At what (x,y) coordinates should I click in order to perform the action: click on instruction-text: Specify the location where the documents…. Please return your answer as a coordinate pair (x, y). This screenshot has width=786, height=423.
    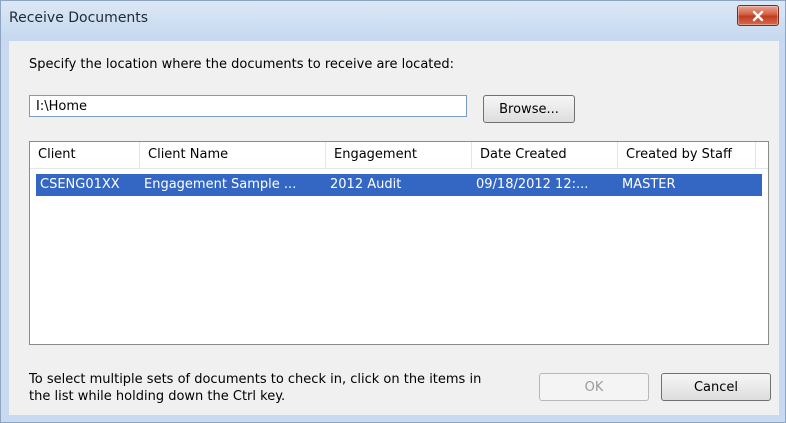
    Looking at the image, I should click on (242, 64).